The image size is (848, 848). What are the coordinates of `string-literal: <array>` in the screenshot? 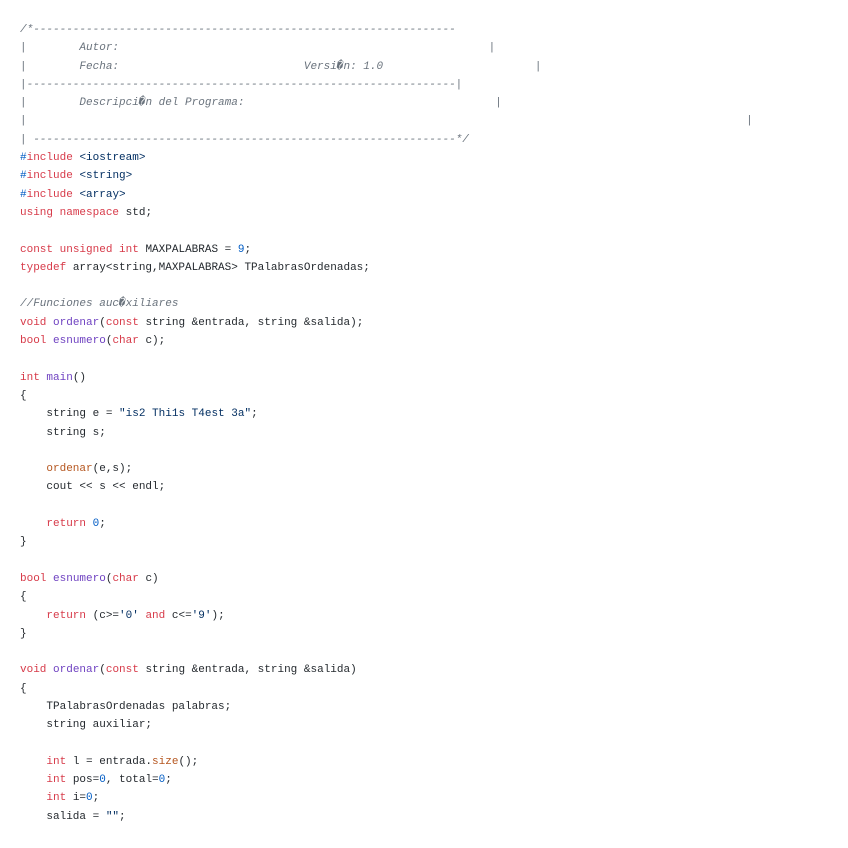 It's located at (102, 194).